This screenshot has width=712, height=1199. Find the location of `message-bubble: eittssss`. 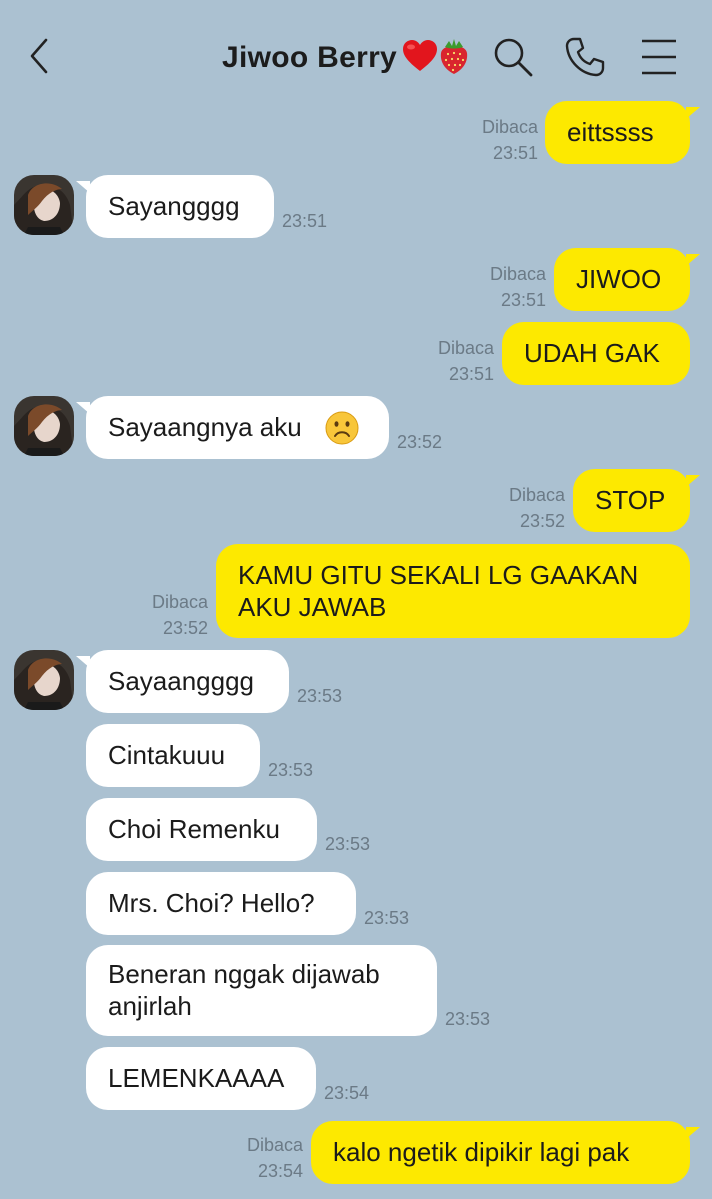

message-bubble: eittssss is located at coordinates (622, 132).